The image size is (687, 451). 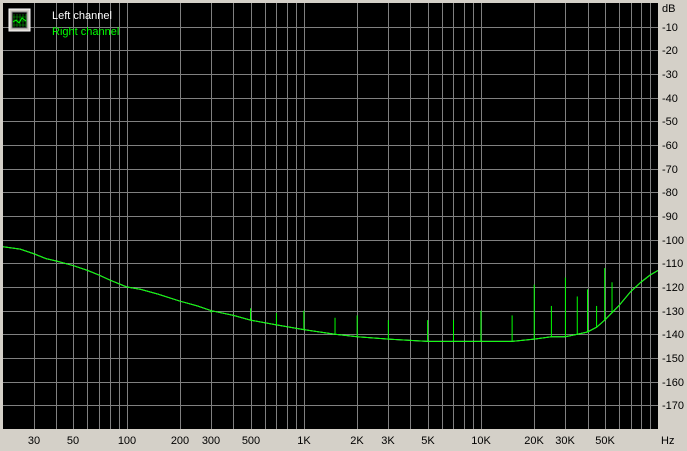 What do you see at coordinates (673, 335) in the screenshot?
I see `y-tick-label: -140` at bounding box center [673, 335].